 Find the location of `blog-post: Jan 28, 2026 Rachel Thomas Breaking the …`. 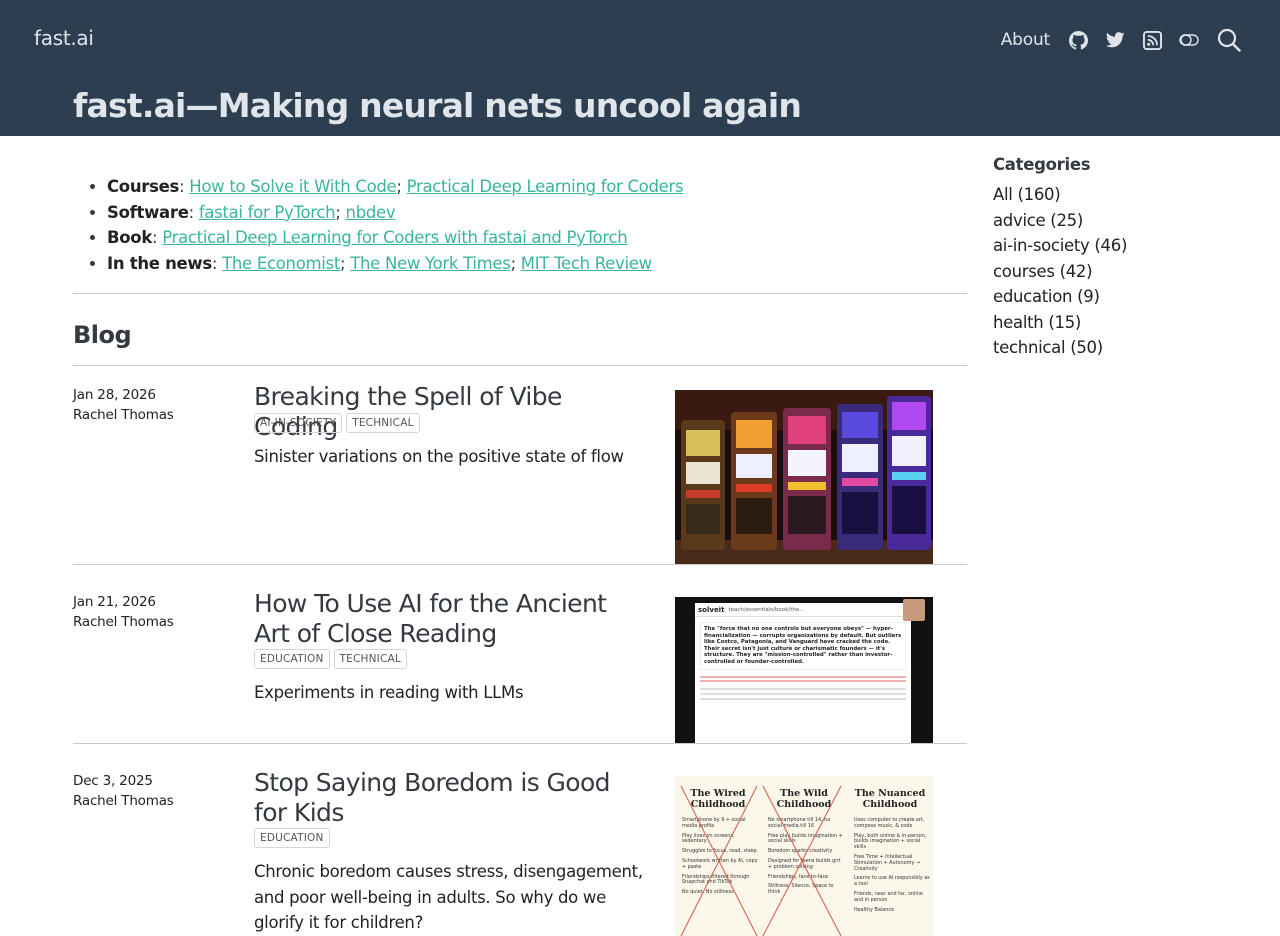

blog-post: Jan 28, 2026 Rachel Thomas Breaking the … is located at coordinates (520, 465).